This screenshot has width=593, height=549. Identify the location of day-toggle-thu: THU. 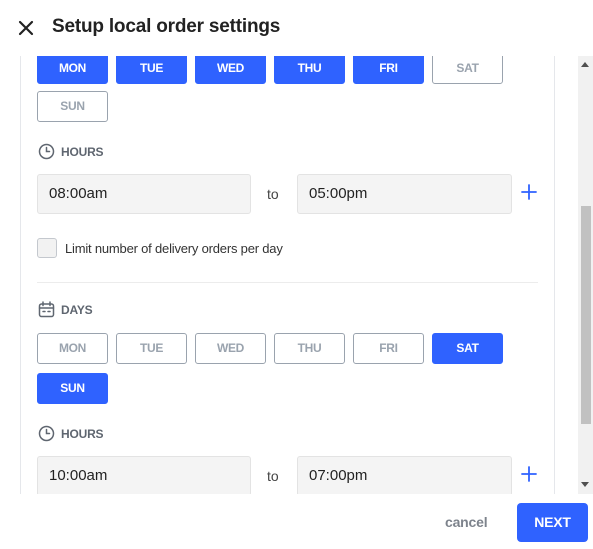
(309, 70).